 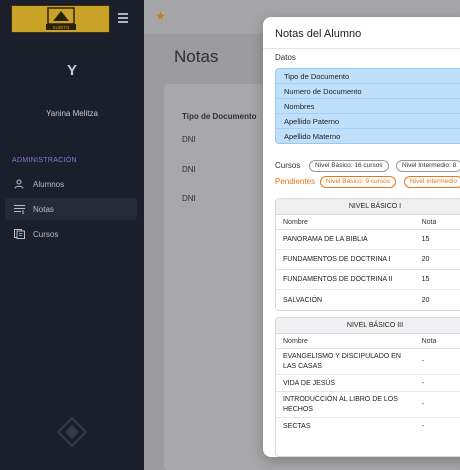 What do you see at coordinates (361, 48) in the screenshot?
I see `modal-divider` at bounding box center [361, 48].